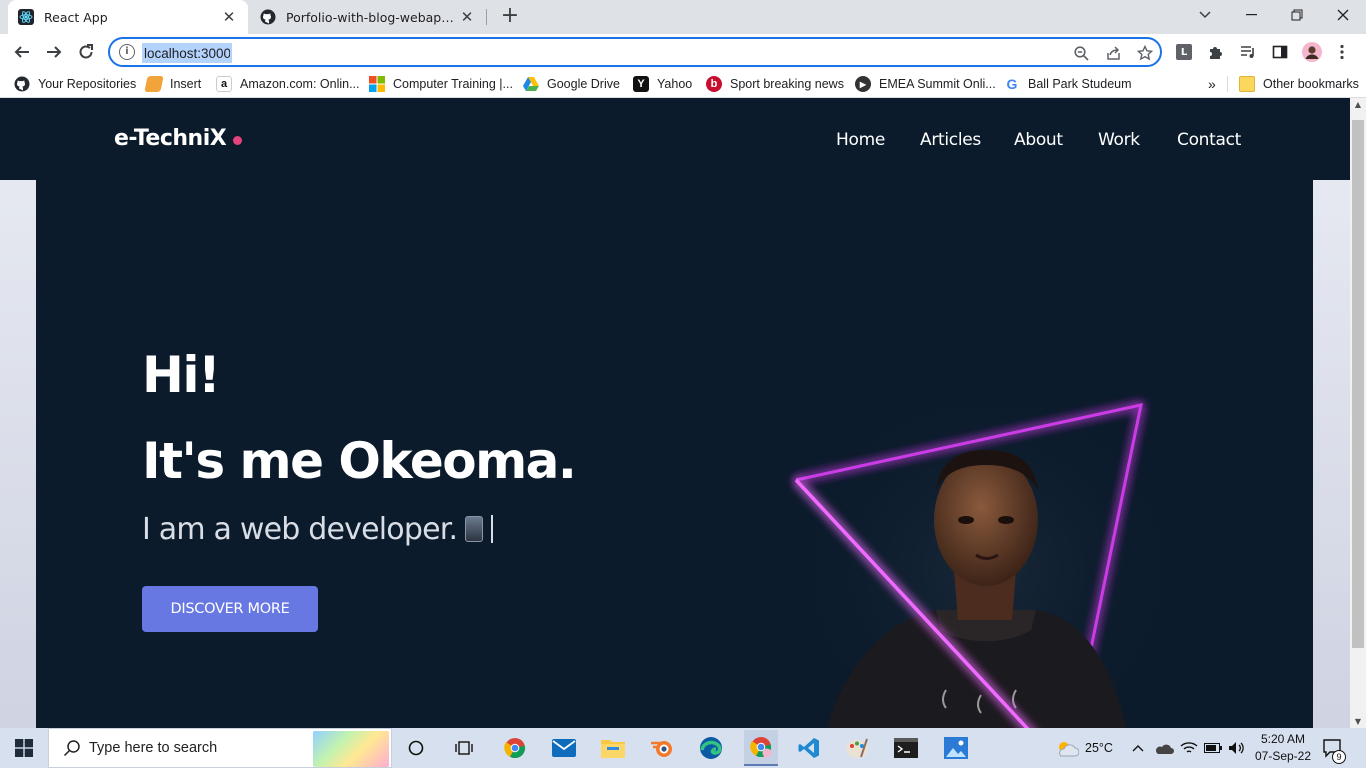 The height and width of the screenshot is (768, 1366). I want to click on show-hidden-icons-icon, so click(1138, 748).